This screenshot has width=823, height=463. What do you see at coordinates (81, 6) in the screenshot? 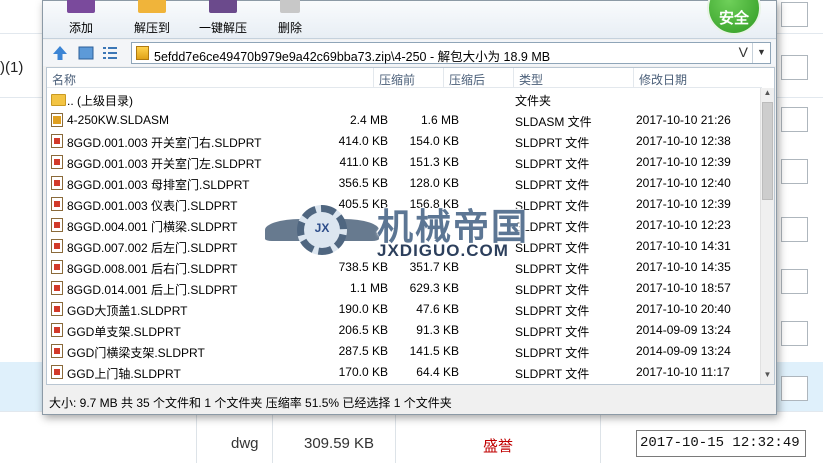
I see `add-archive-icon` at bounding box center [81, 6].